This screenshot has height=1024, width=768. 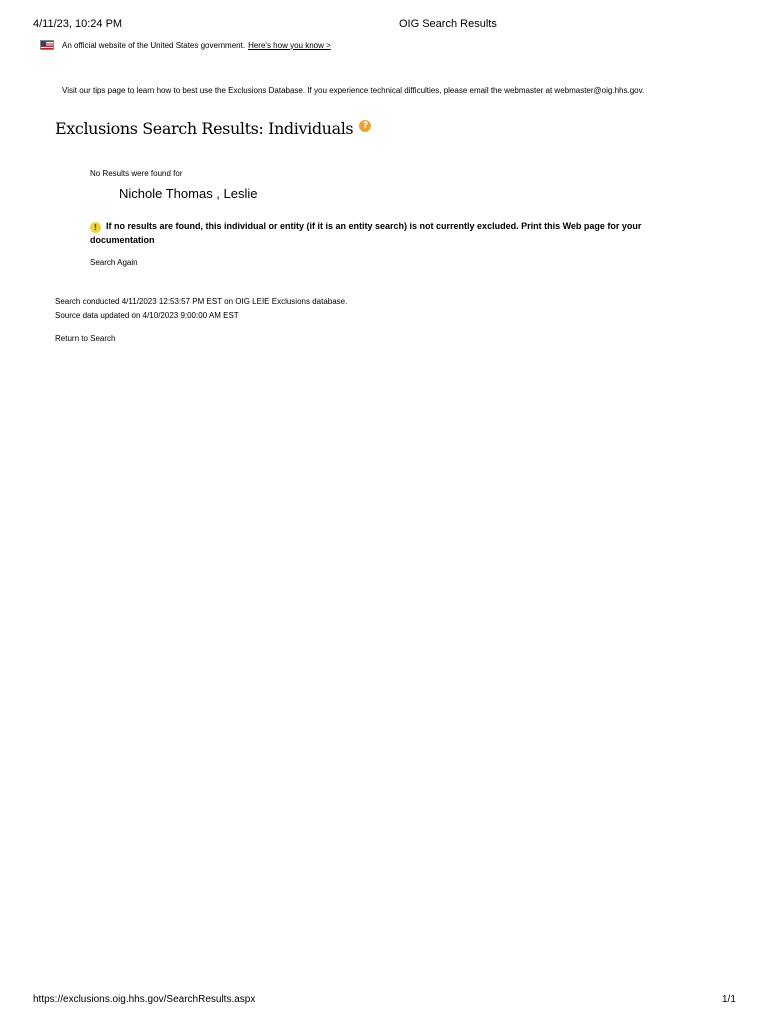 What do you see at coordinates (47, 45) in the screenshot?
I see `us-flag-icon` at bounding box center [47, 45].